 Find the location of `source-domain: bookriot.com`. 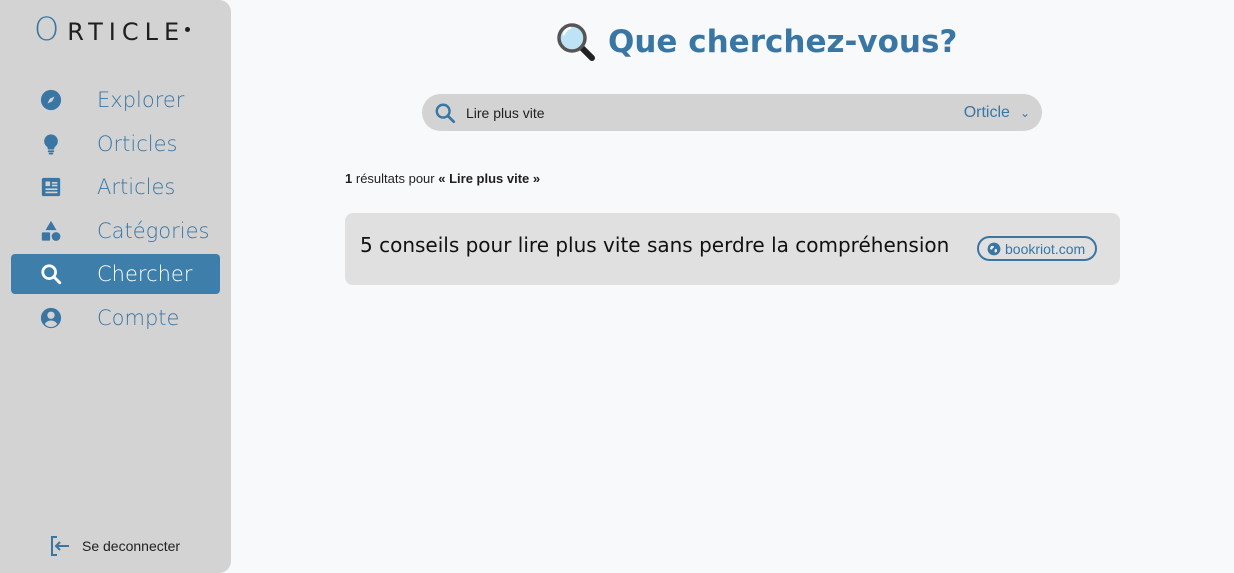

source-domain: bookriot.com is located at coordinates (1045, 248).